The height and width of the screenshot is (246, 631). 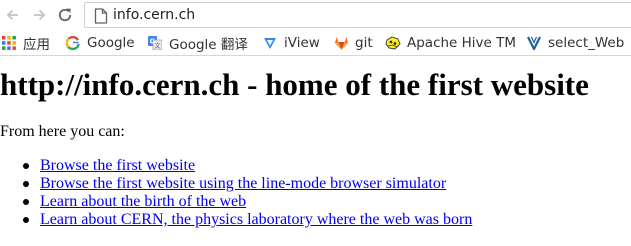 What do you see at coordinates (9, 43) in the screenshot?
I see `apps-grid-icon` at bounding box center [9, 43].